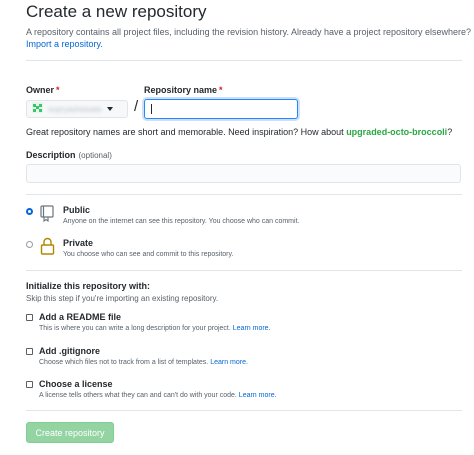 The height and width of the screenshot is (455, 474). Describe the element at coordinates (69, 351) in the screenshot. I see `add-gitignore-title: Add .gitignore` at that location.